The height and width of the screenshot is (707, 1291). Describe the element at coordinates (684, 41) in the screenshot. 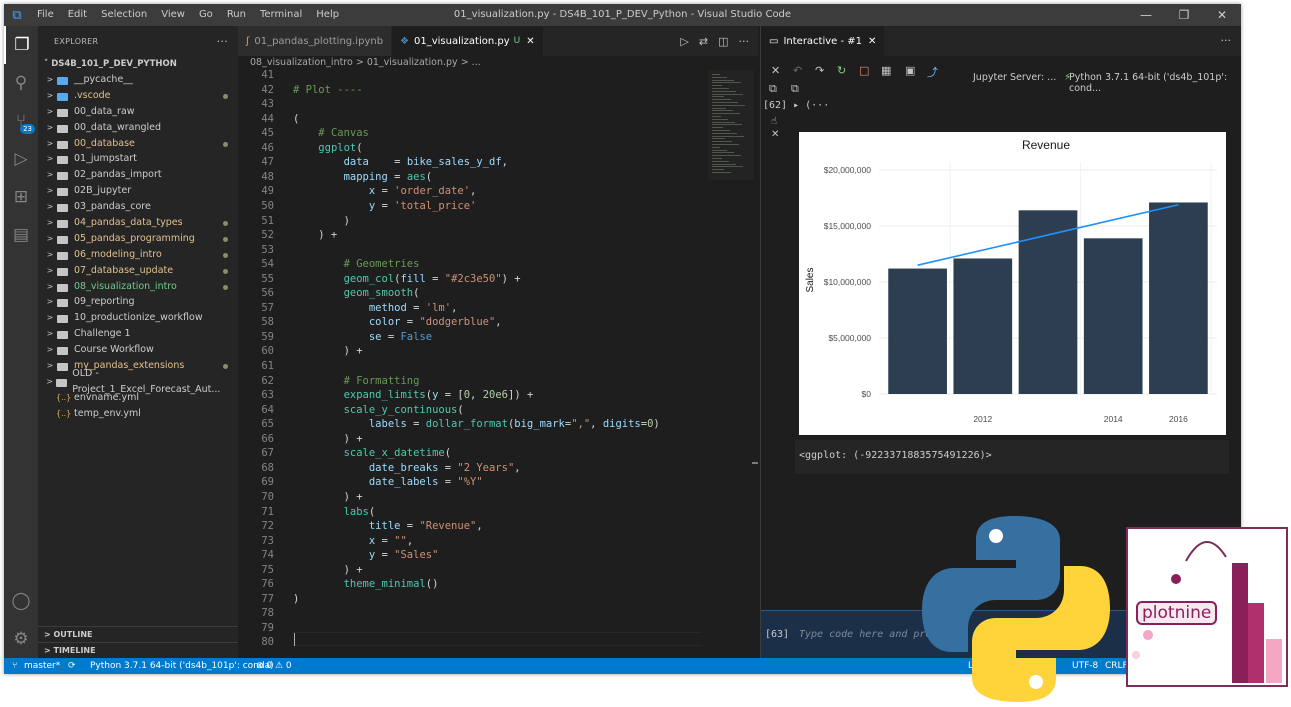

I see `run-file-icon: ▷` at that location.